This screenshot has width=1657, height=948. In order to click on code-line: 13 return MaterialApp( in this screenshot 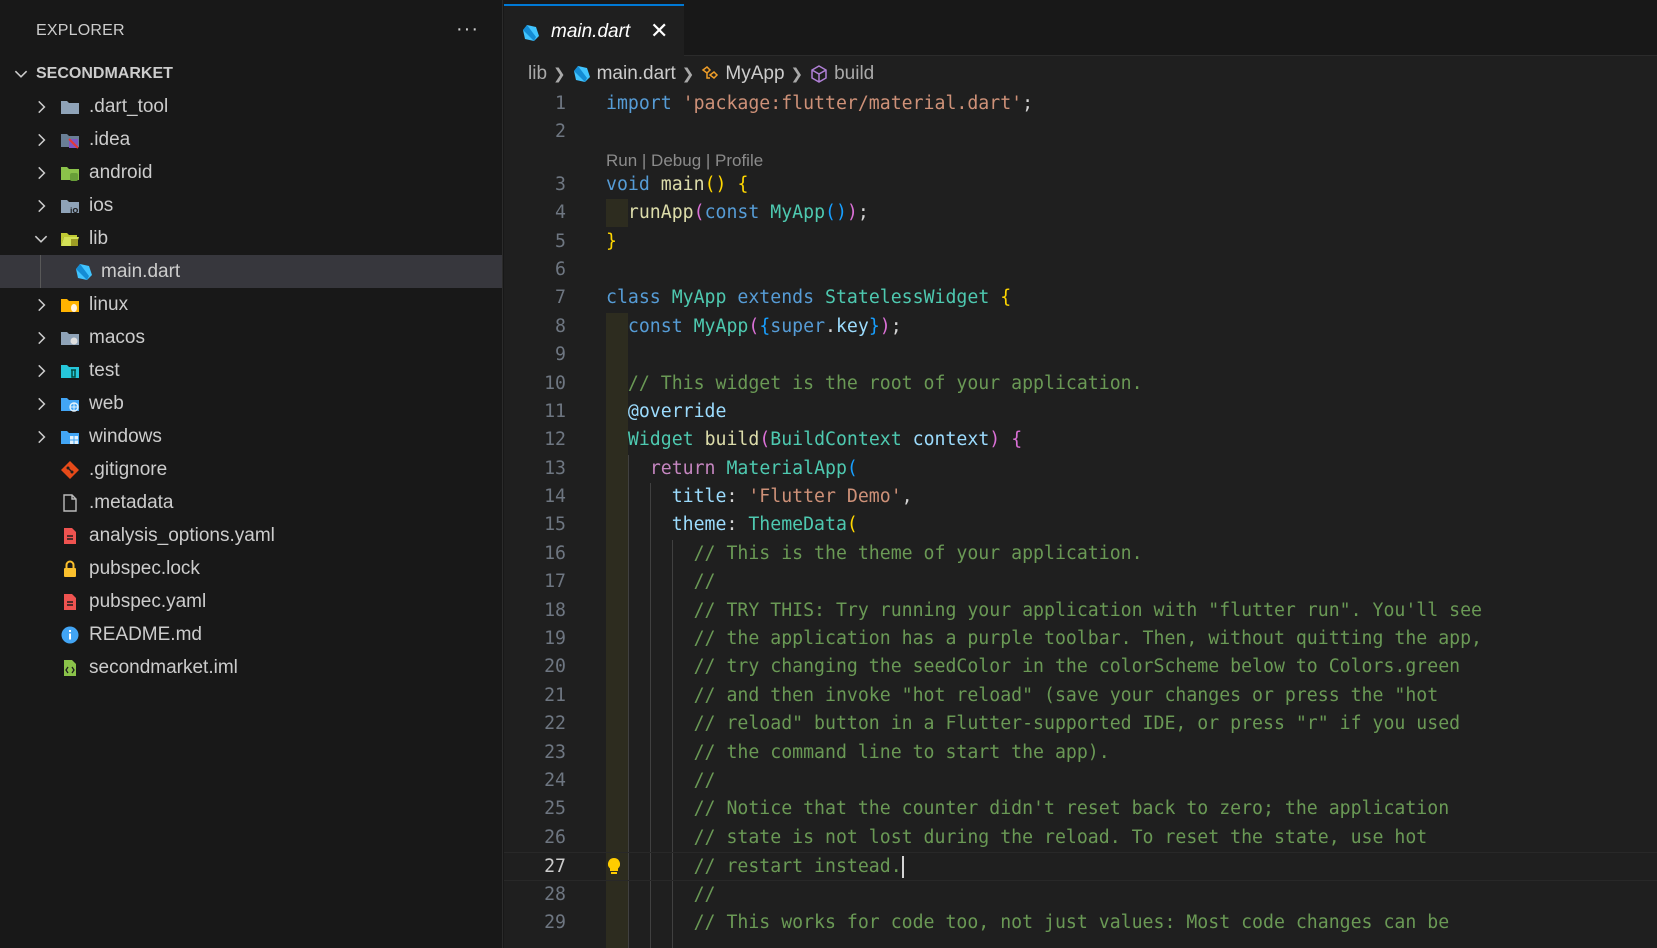, I will do `click(1080, 469)`.